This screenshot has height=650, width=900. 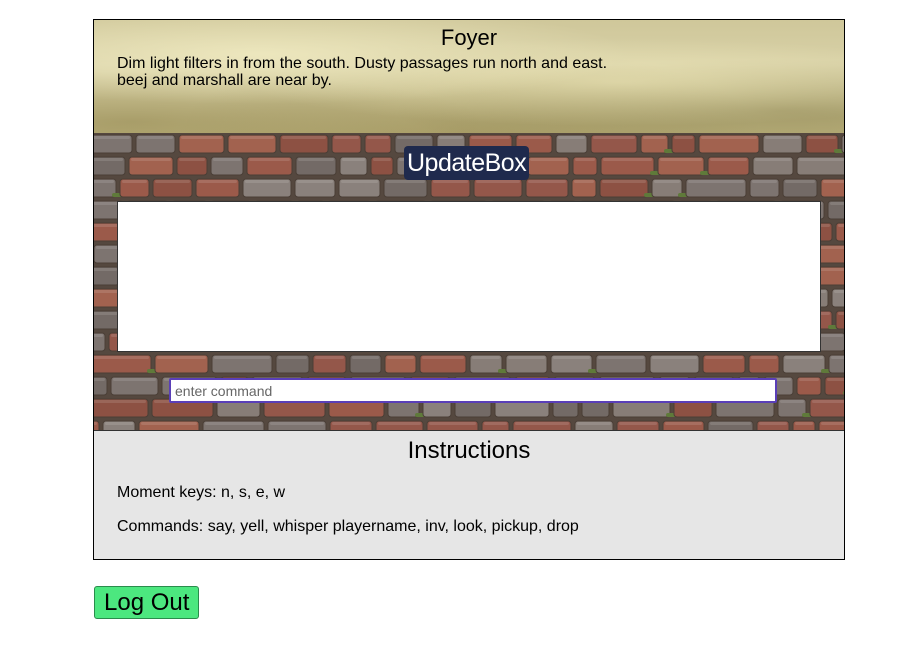 What do you see at coordinates (469, 450) in the screenshot?
I see `instructions-title: Instructions` at bounding box center [469, 450].